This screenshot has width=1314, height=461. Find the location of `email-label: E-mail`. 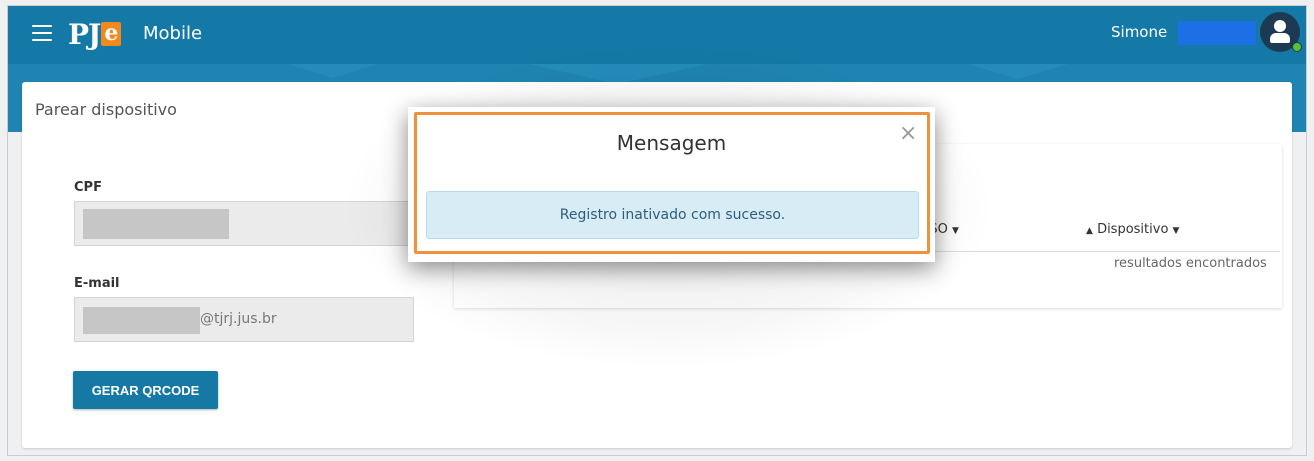

email-label: E-mail is located at coordinates (97, 283).